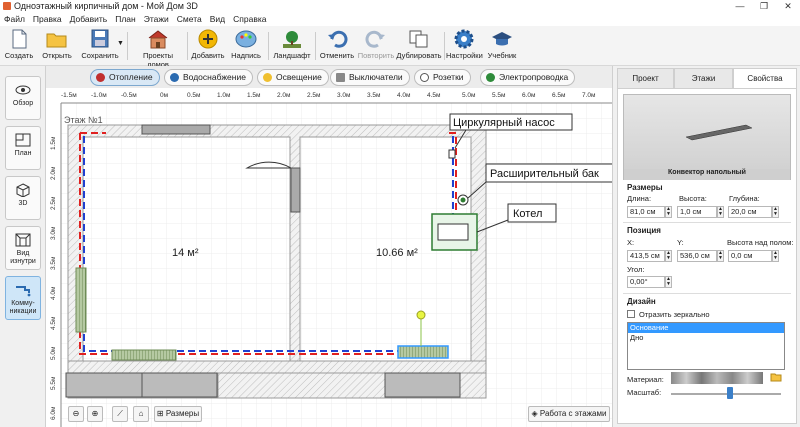 This screenshot has width=800, height=427. I want to click on create-button: Создать, so click(19, 46).